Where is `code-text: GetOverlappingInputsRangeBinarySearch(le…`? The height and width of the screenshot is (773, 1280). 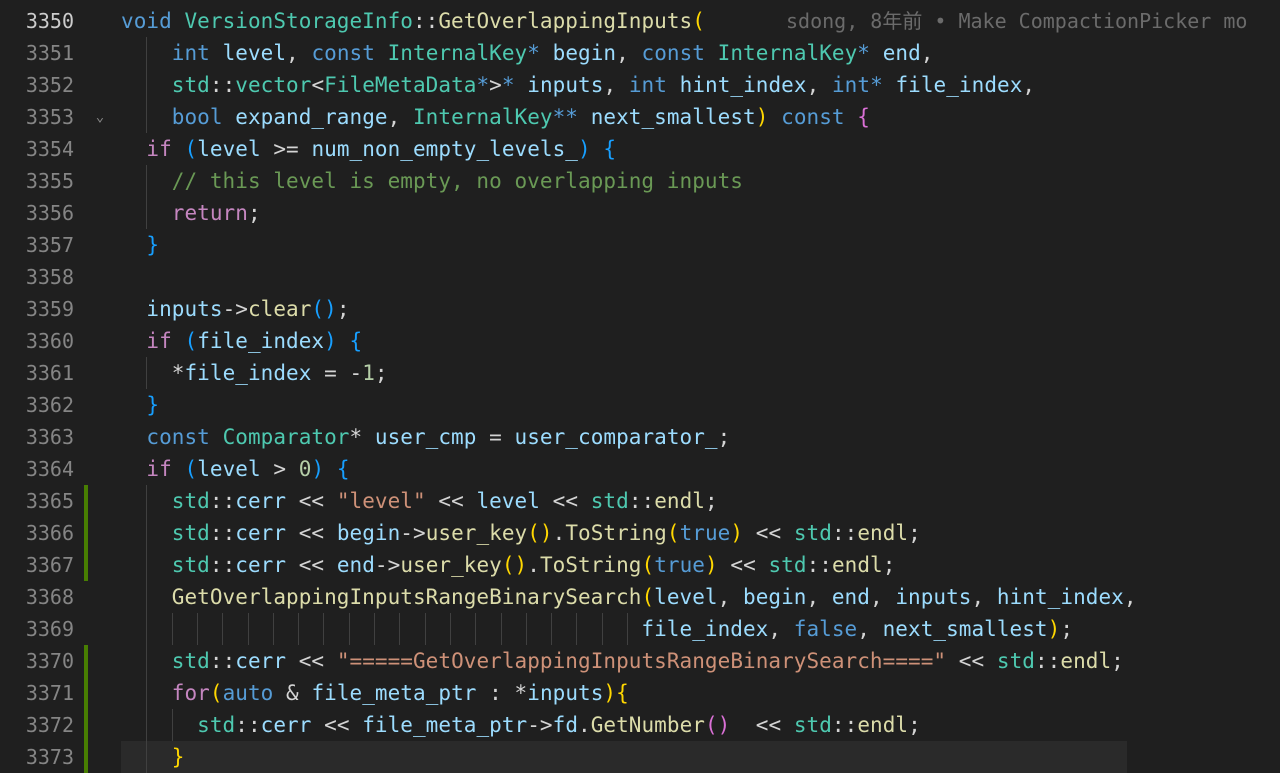 code-text: GetOverlappingInputsRangeBinarySearch(le… is located at coordinates (629, 597).